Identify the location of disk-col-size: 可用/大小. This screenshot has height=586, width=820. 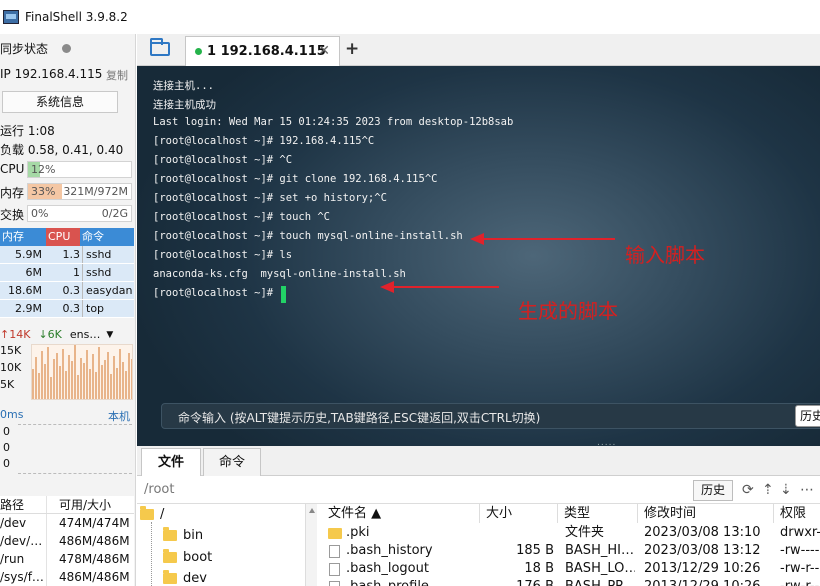
(90, 504).